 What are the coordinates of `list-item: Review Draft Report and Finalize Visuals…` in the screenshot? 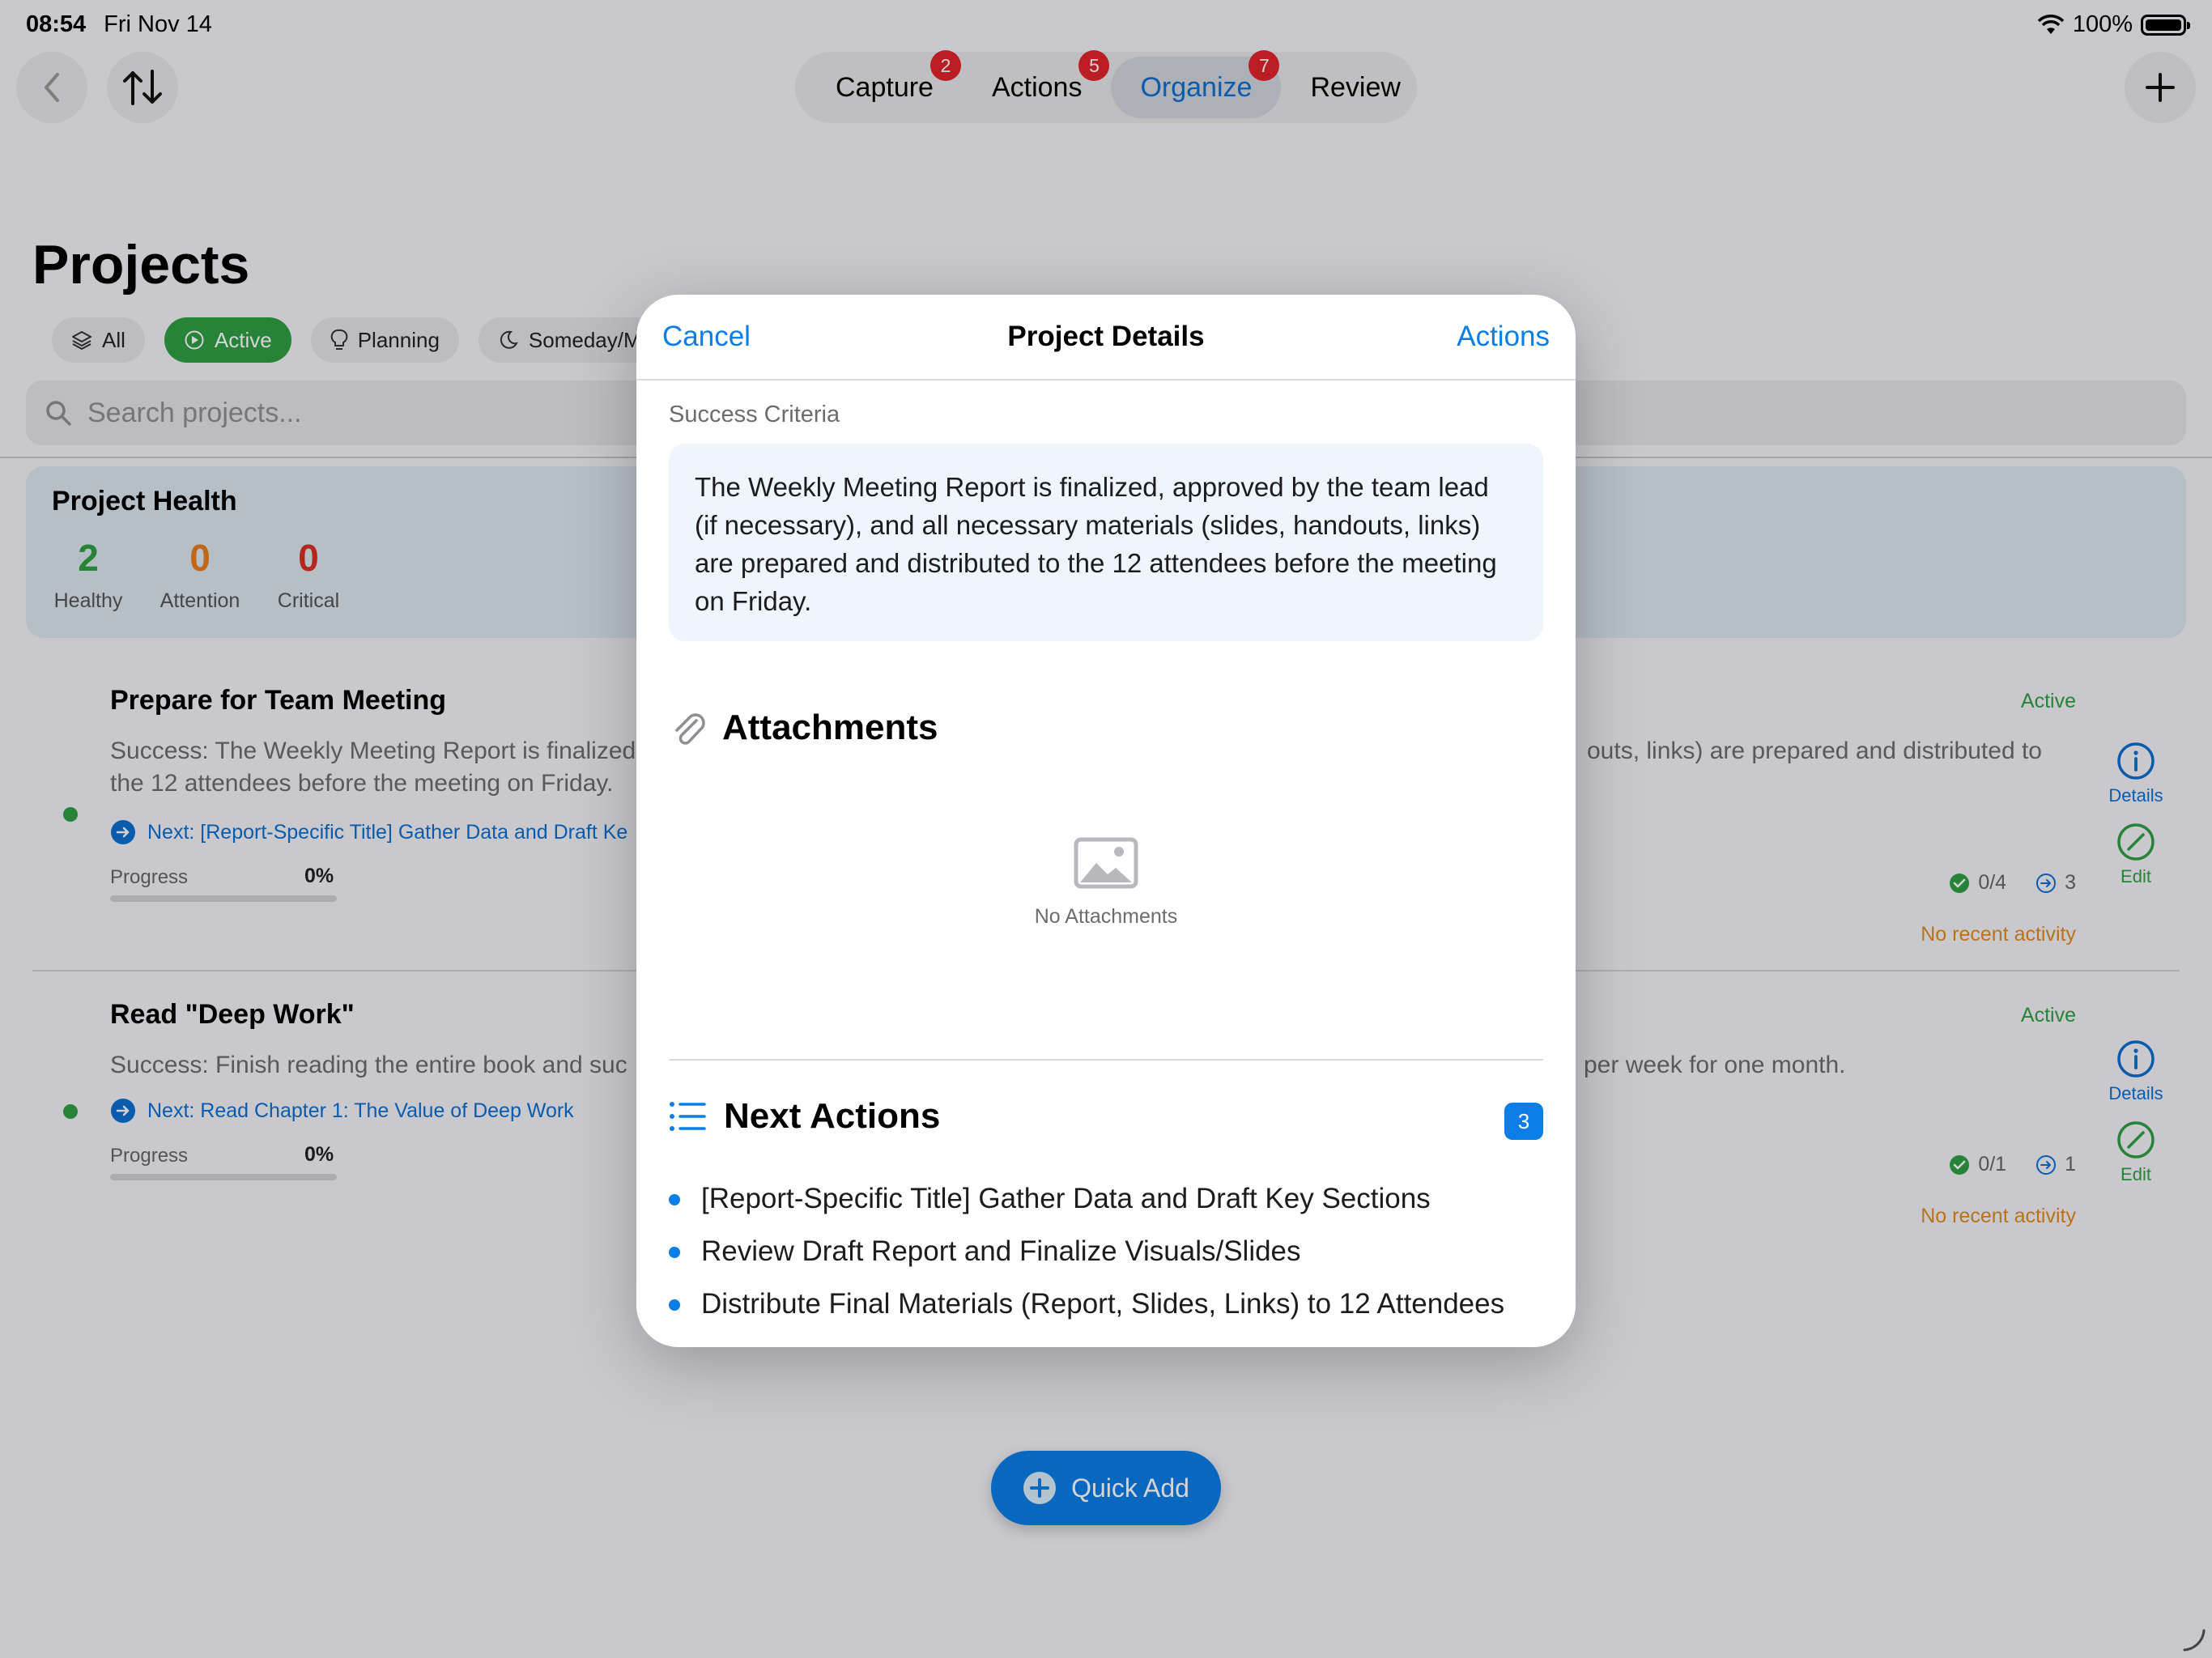 It's located at (1106, 1251).